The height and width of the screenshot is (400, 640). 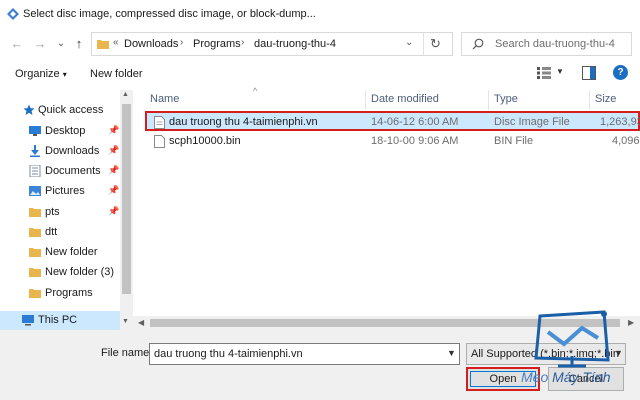 I want to click on caret-down-icon: ▼, so click(x=560, y=71).